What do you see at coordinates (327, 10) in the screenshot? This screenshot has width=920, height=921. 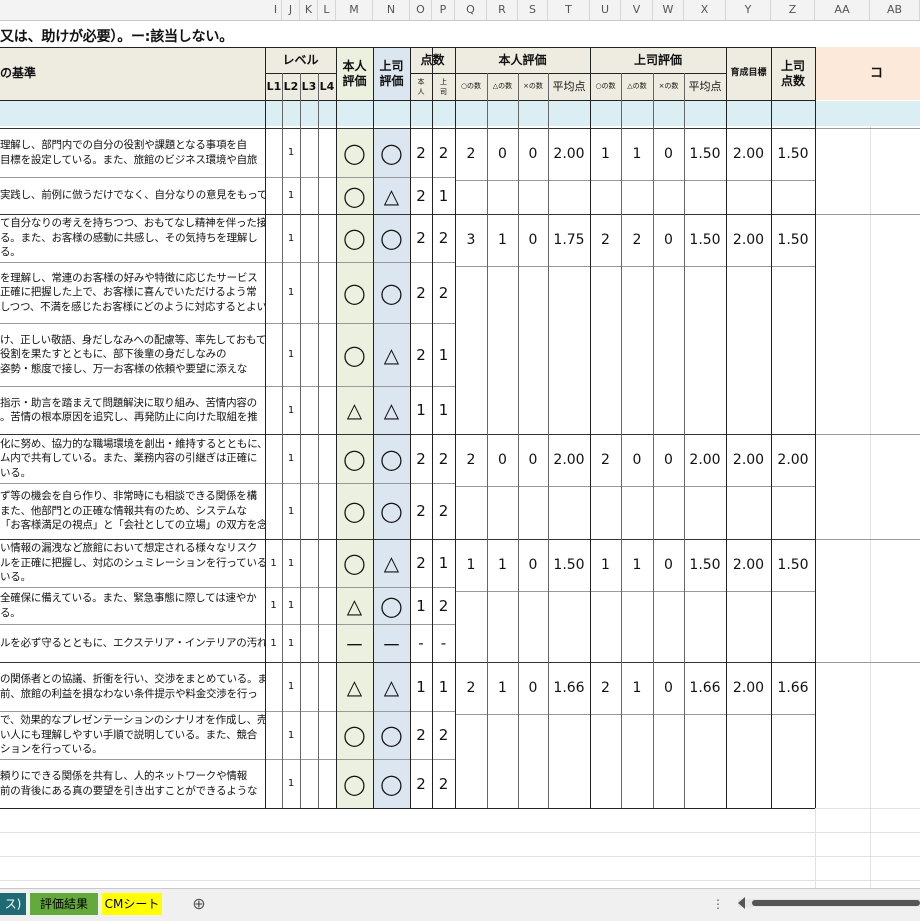 I see `column-header-col-l: L` at bounding box center [327, 10].